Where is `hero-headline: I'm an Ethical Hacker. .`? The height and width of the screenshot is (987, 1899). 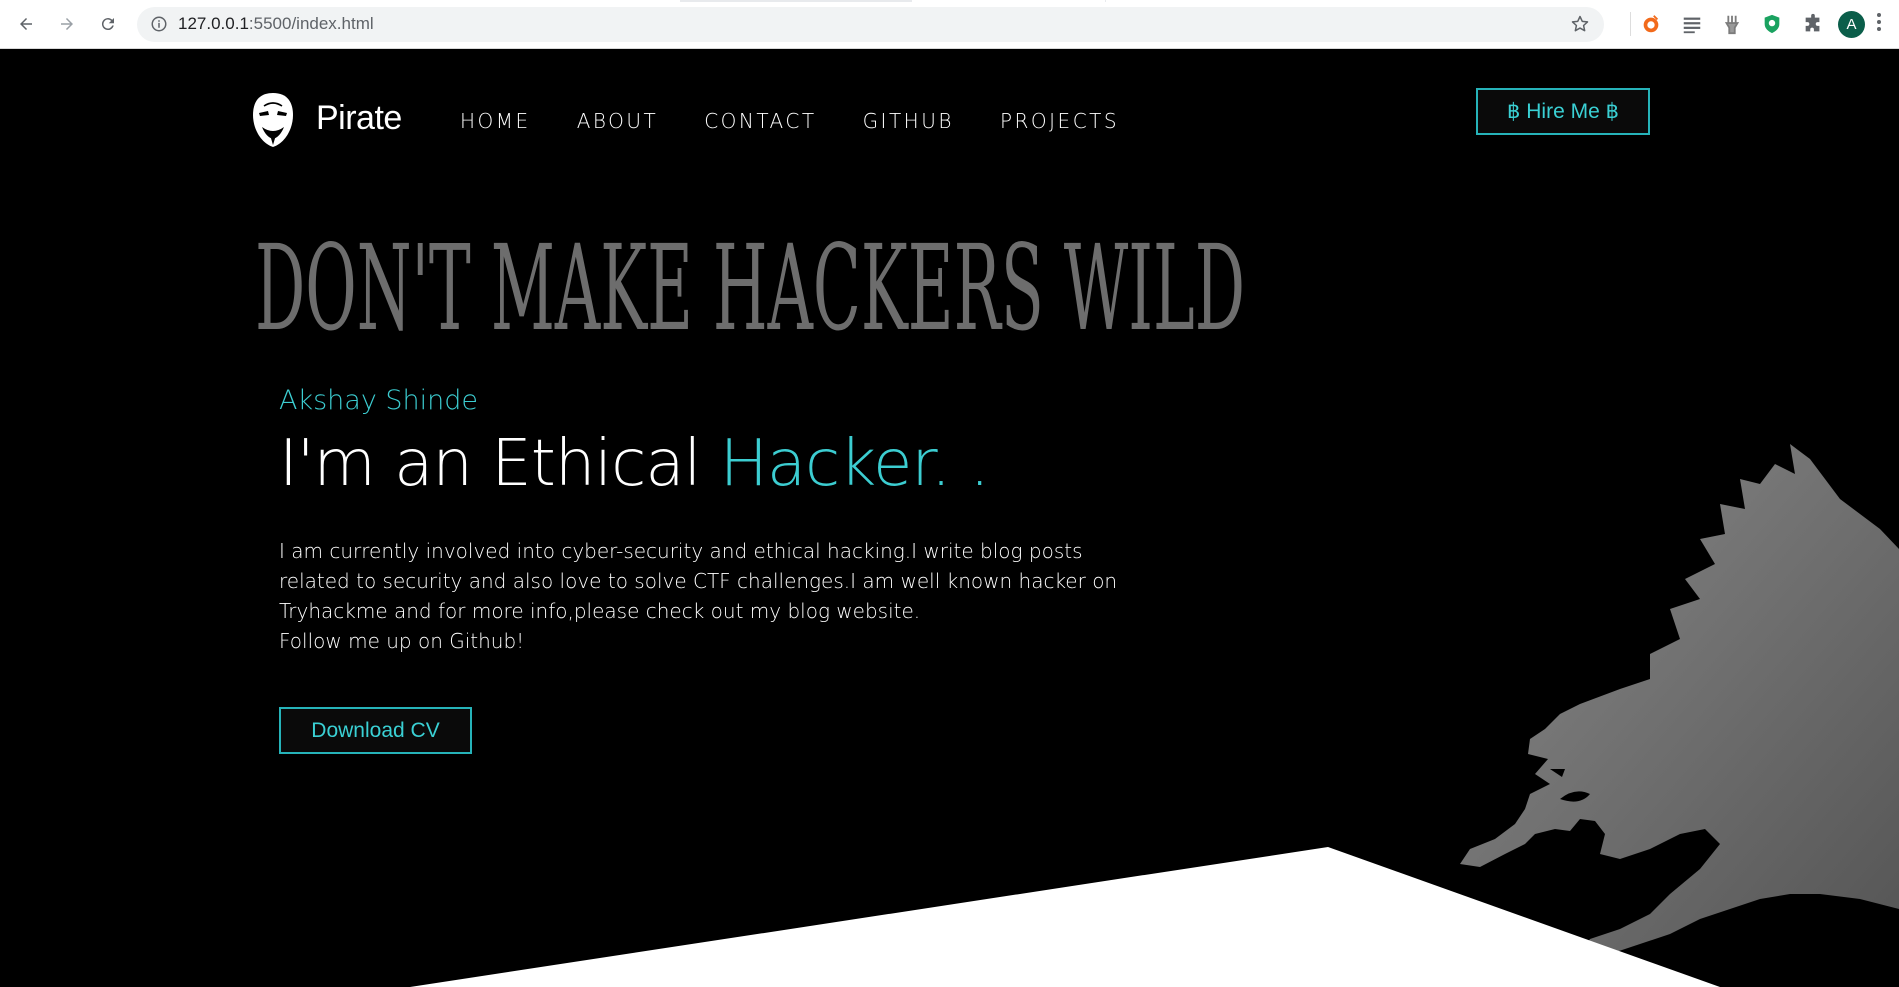
hero-headline: I'm an Ethical Hacker. . is located at coordinates (634, 464).